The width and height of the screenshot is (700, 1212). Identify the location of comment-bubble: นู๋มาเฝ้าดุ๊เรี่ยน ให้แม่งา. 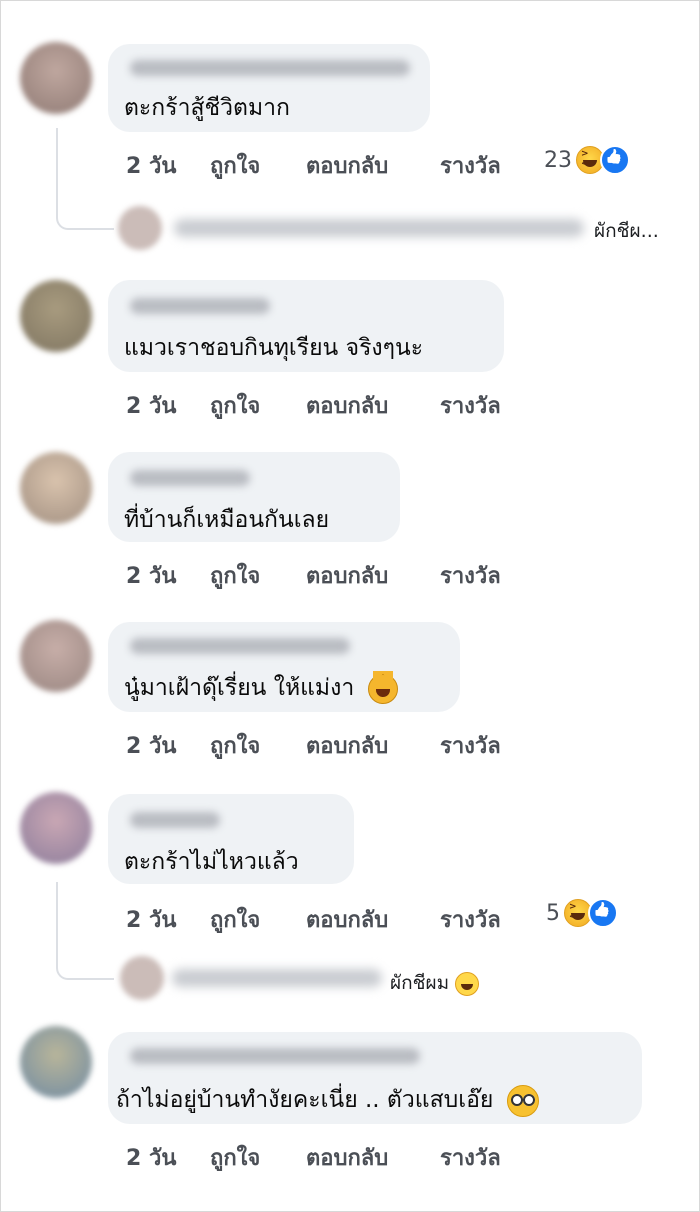
(284, 667).